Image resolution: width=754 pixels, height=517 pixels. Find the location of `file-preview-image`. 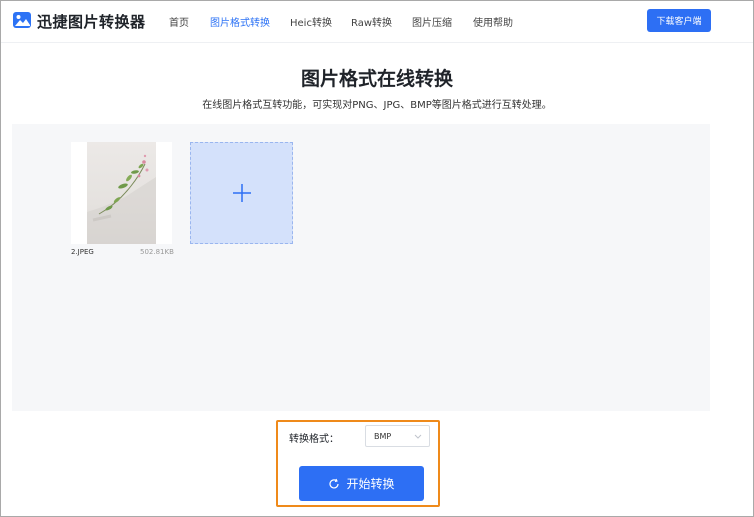

file-preview-image is located at coordinates (121, 193).